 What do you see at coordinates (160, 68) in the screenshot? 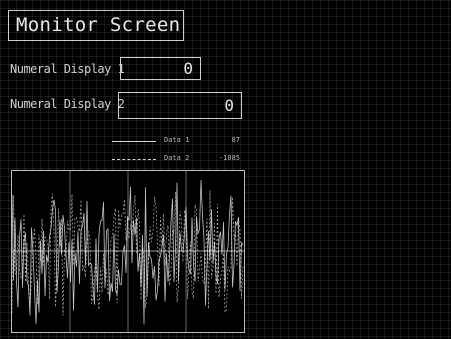
I see `numeral-display-1: 0` at bounding box center [160, 68].